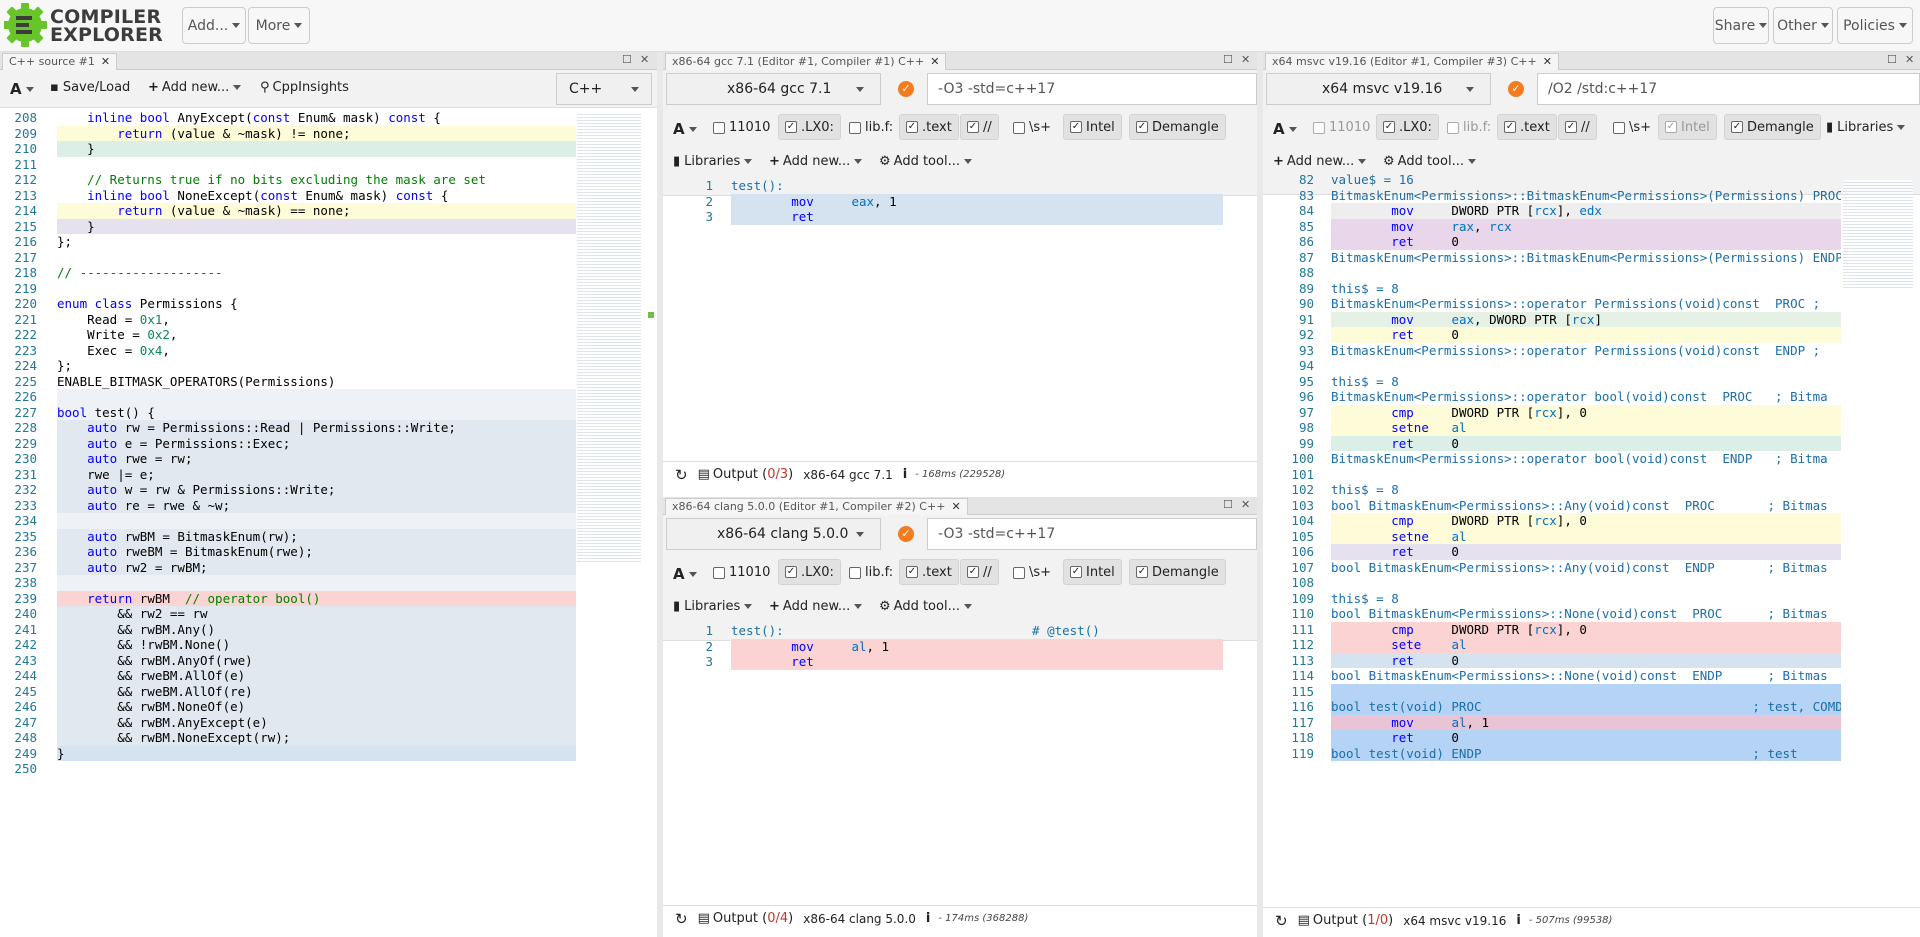 The height and width of the screenshot is (937, 1920). What do you see at coordinates (773, 89) in the screenshot?
I see `gcc-compiler-select: x86-64 gcc 7.1` at bounding box center [773, 89].